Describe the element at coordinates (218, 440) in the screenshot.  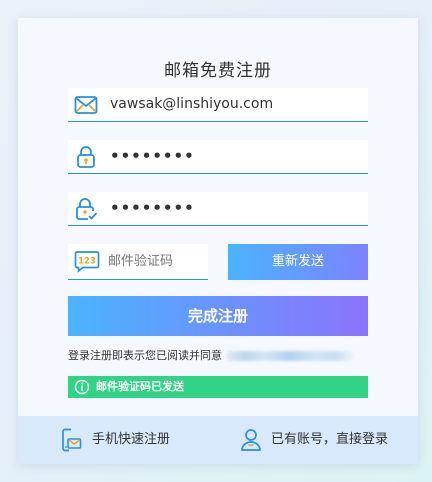
I see `footer-bar: 手机快速注册 已有账号，直接登录` at that location.